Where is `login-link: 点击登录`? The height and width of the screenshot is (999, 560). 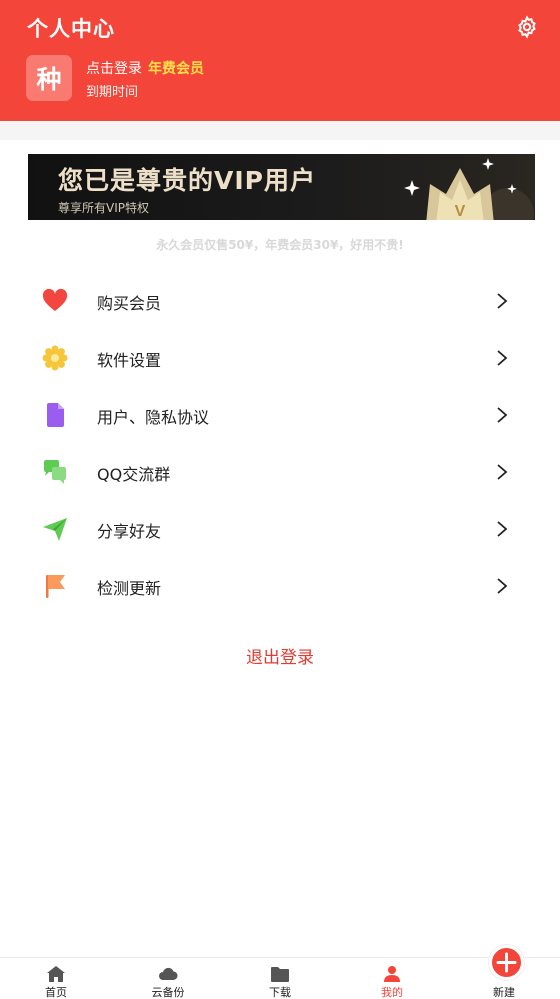
login-link: 点击登录 is located at coordinates (114, 68).